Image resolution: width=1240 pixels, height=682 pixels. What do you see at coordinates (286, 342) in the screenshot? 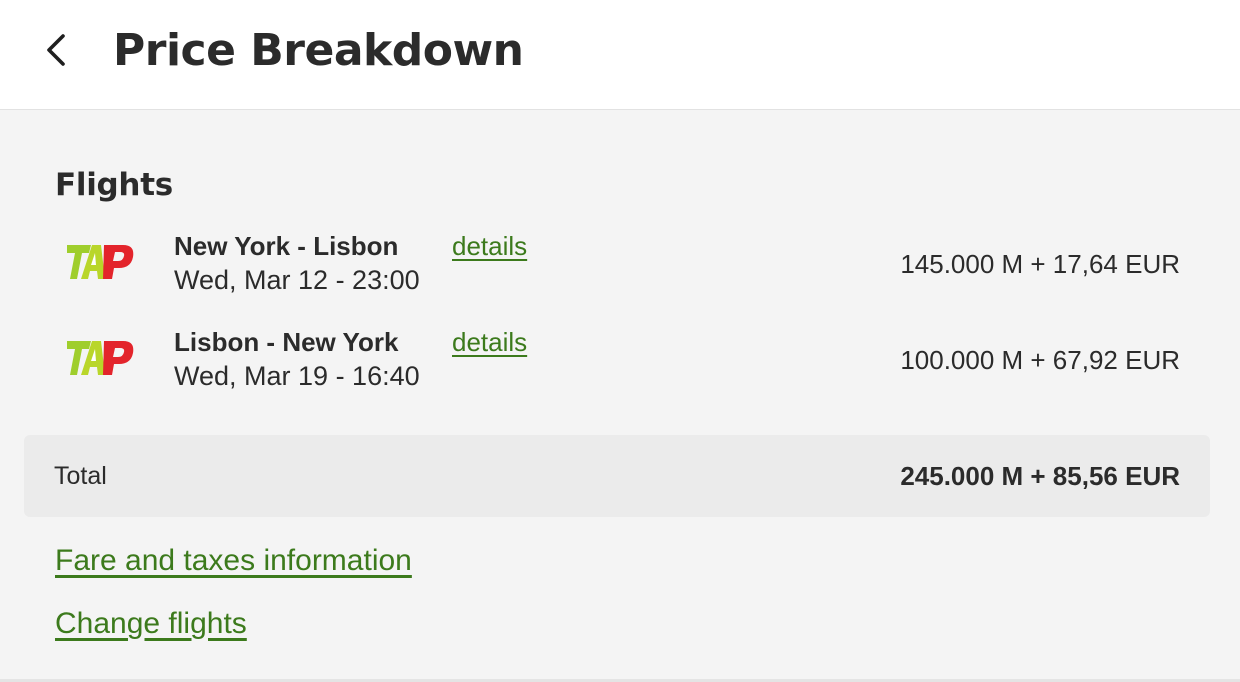
I see `flight-route: Lisbon - New York` at bounding box center [286, 342].